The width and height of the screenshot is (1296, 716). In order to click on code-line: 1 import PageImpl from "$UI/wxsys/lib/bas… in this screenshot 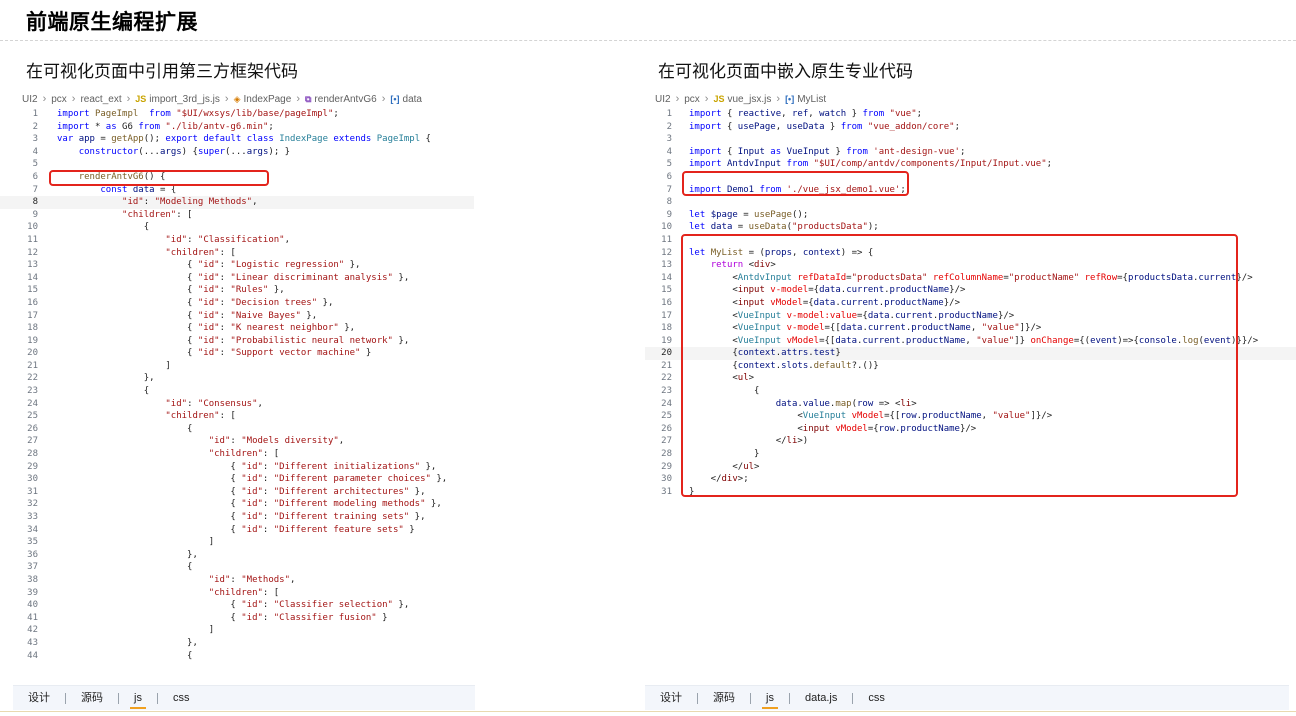, I will do `click(320, 114)`.